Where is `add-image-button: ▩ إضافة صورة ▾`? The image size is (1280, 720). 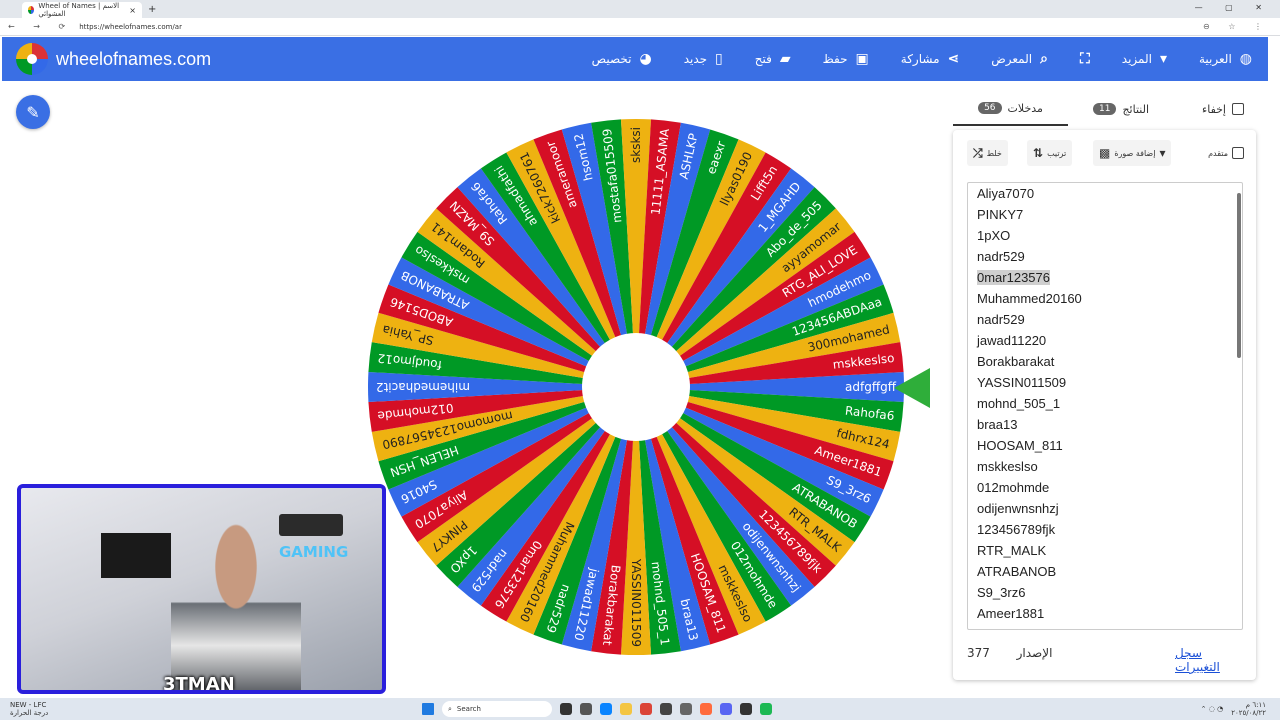 add-image-button: ▩ إضافة صورة ▾ is located at coordinates (1132, 153).